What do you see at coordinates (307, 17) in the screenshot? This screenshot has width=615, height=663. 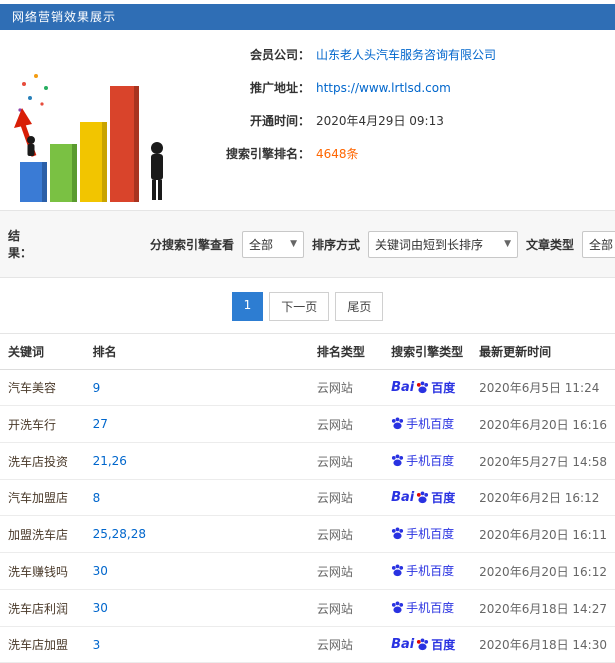 I see `page-title-bar: 网络营销效果展示` at bounding box center [307, 17].